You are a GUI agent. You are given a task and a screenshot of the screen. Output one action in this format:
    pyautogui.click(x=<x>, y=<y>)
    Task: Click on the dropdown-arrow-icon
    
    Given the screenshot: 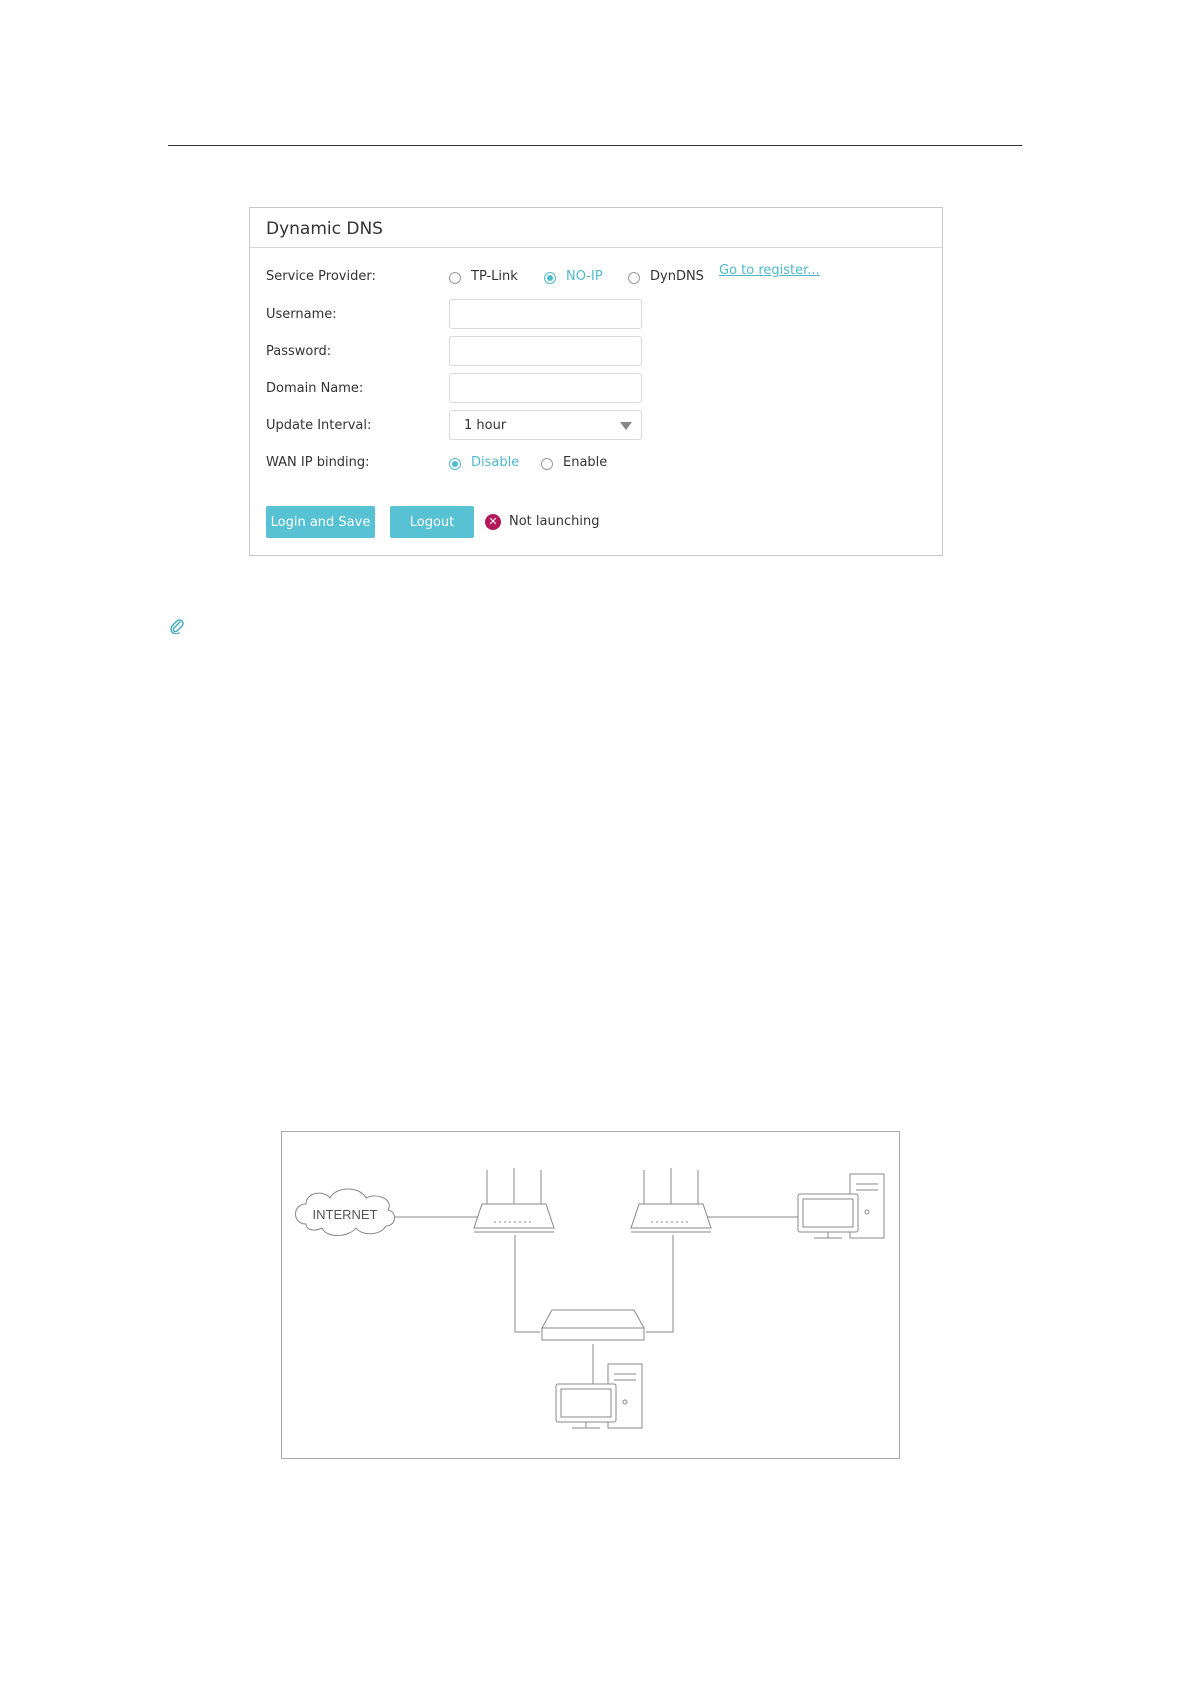 What is the action you would take?
    pyautogui.click(x=626, y=426)
    